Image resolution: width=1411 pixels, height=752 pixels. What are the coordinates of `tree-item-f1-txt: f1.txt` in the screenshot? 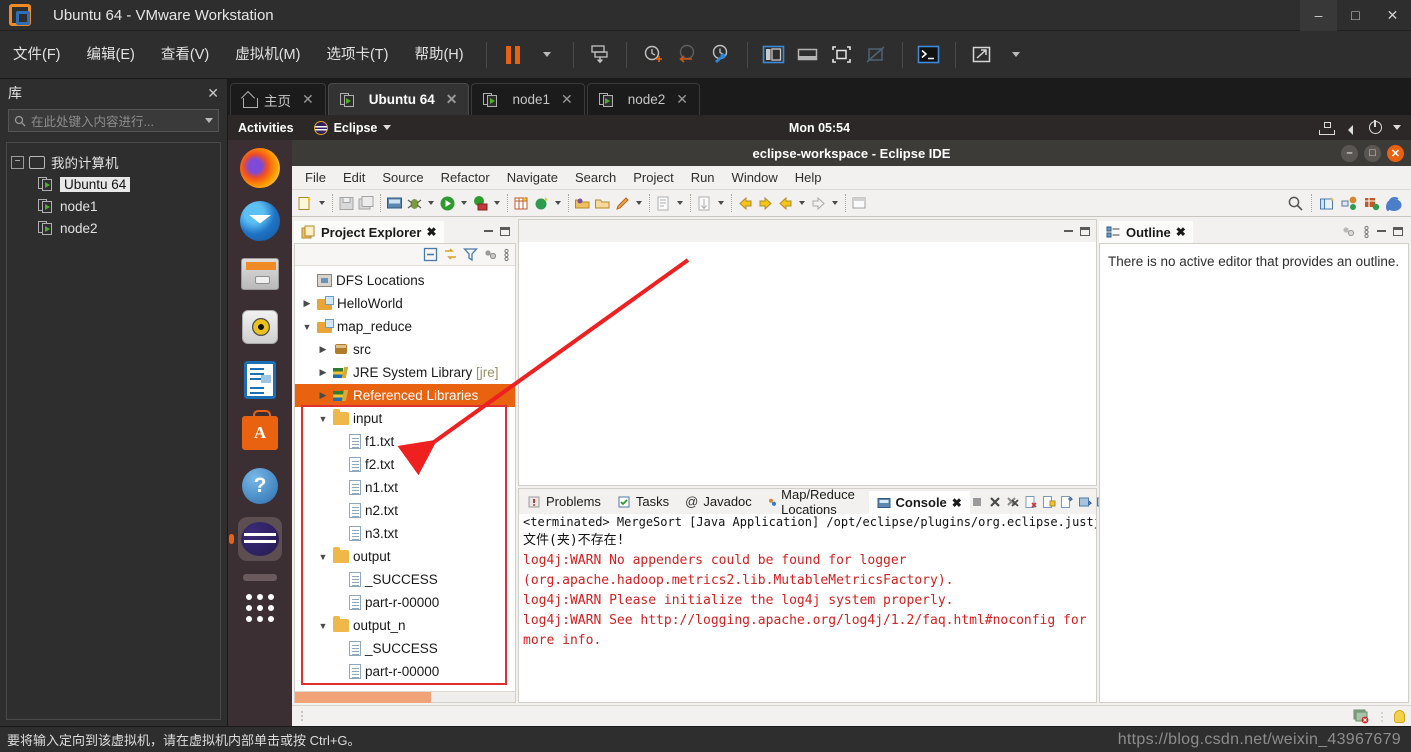 It's located at (405, 441).